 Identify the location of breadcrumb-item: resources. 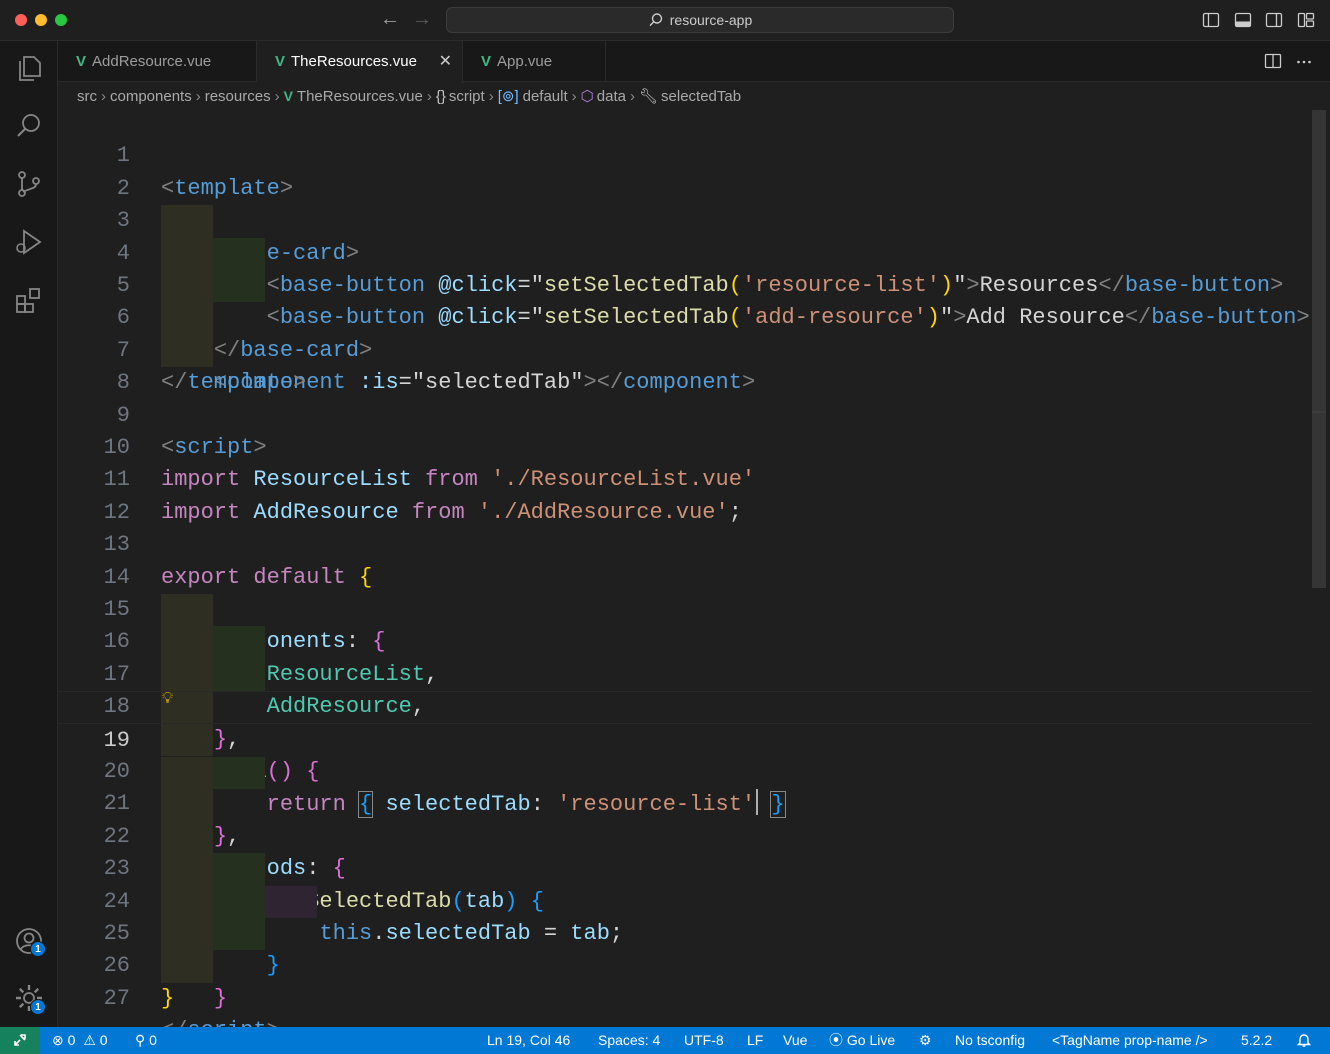
(238, 96).